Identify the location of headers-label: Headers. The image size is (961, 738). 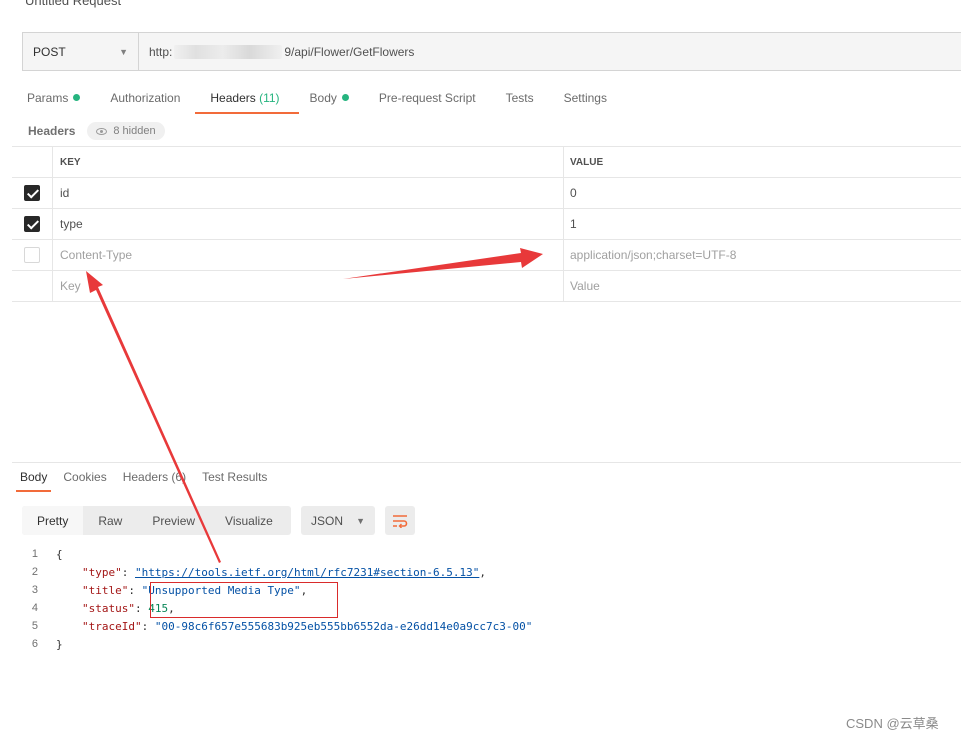
(52, 131).